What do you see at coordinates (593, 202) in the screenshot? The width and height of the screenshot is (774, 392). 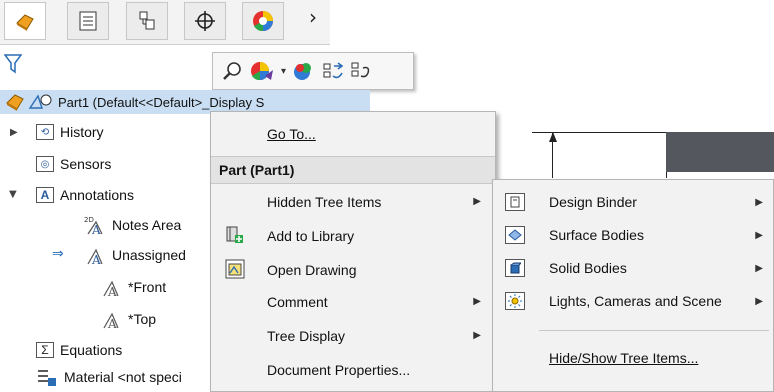 I see `submenu-item-label: Design Binder` at bounding box center [593, 202].